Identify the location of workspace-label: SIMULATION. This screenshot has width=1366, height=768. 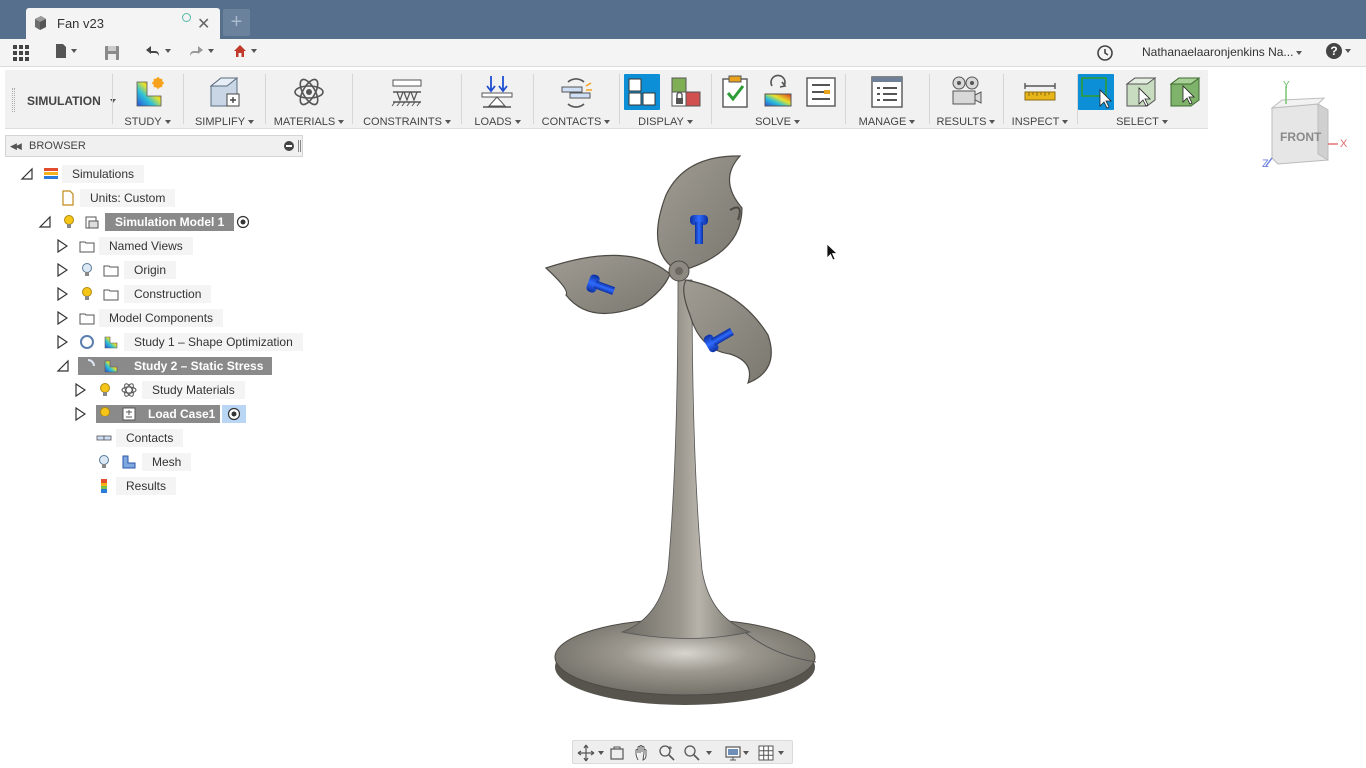
(64, 101).